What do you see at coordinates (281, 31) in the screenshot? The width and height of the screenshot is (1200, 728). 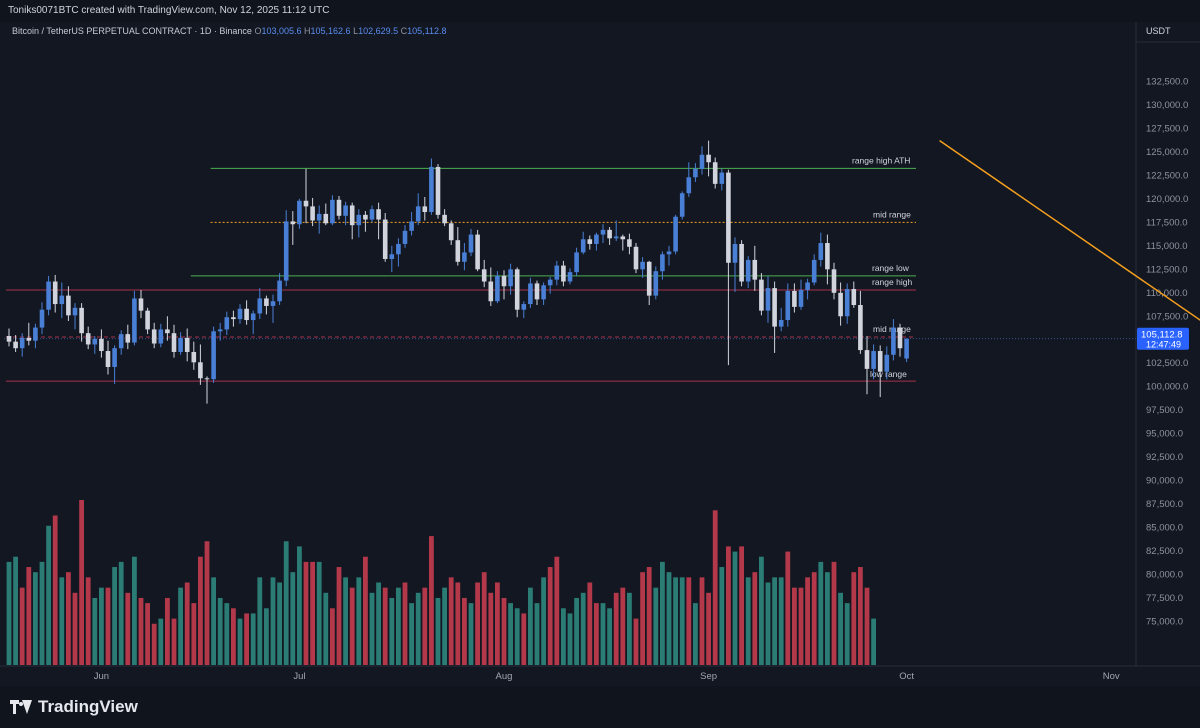 I see `open-value: 103,005.6` at bounding box center [281, 31].